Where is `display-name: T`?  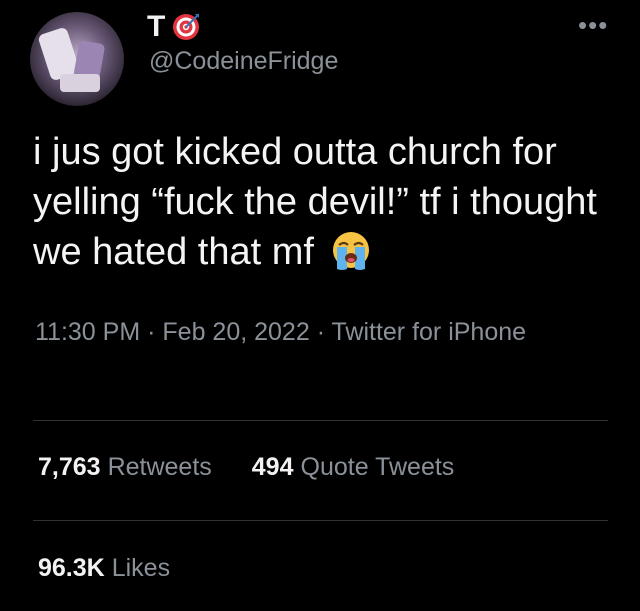
display-name: T is located at coordinates (173, 27).